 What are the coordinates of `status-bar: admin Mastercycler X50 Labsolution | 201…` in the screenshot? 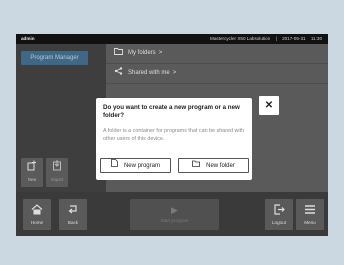 It's located at (172, 39).